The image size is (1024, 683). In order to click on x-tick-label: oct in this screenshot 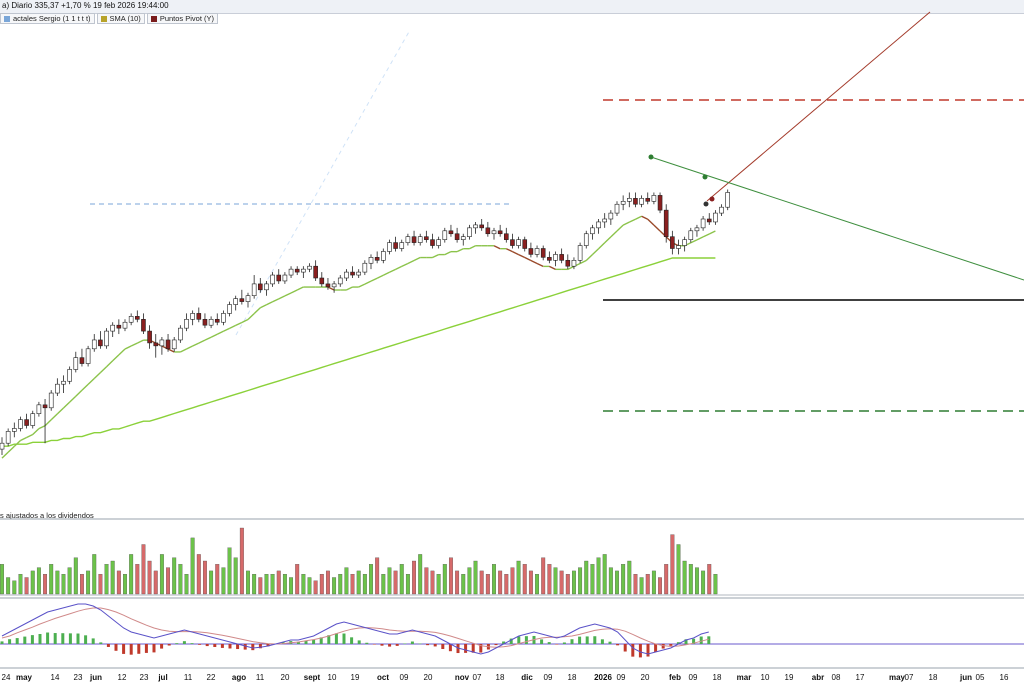, I will do `click(383, 677)`.